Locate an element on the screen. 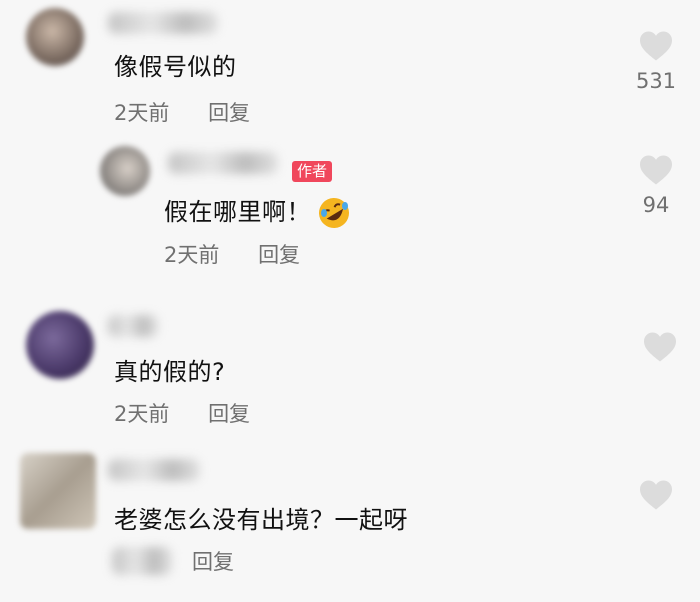 Image resolution: width=700 pixels, height=602 pixels. comment-text: 像假号似的 is located at coordinates (175, 67).